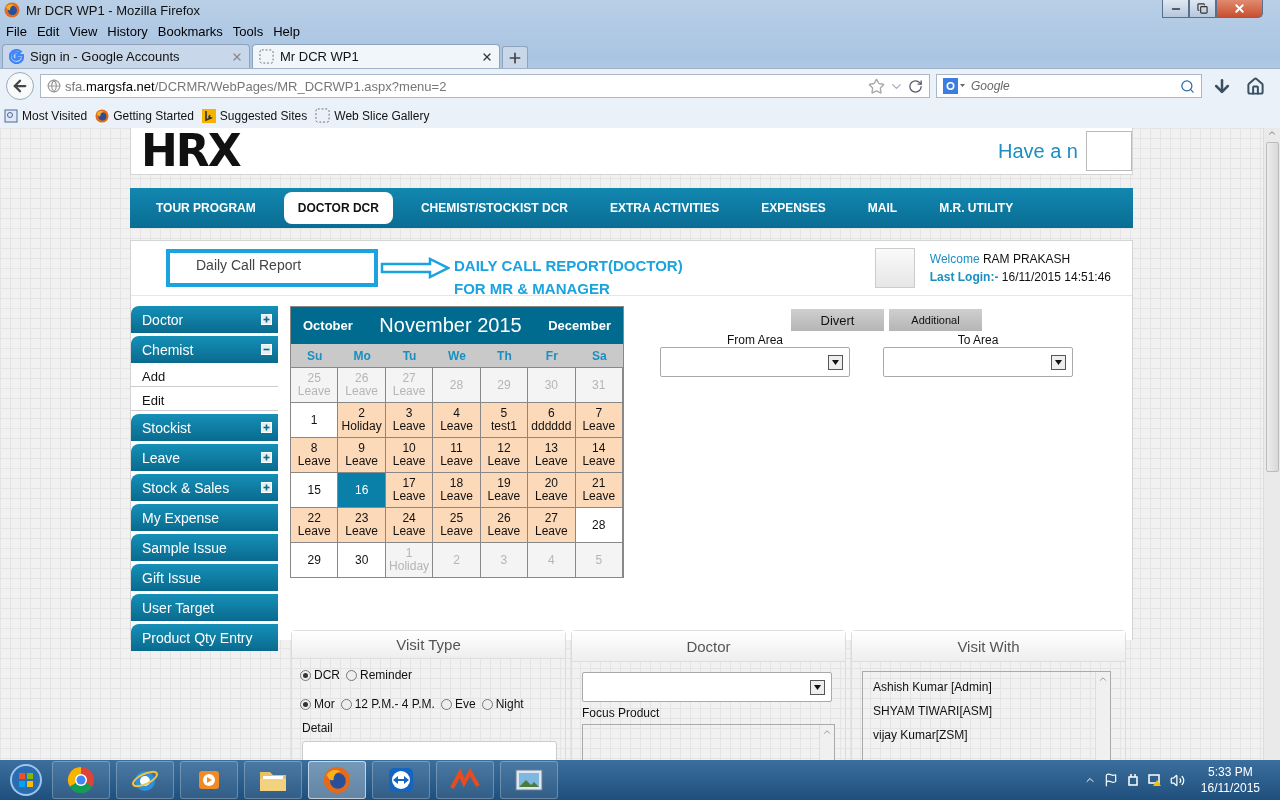 This screenshot has width=1280, height=800. Describe the element at coordinates (552, 454) in the screenshot. I see `calendar-day: 13 Leave` at that location.